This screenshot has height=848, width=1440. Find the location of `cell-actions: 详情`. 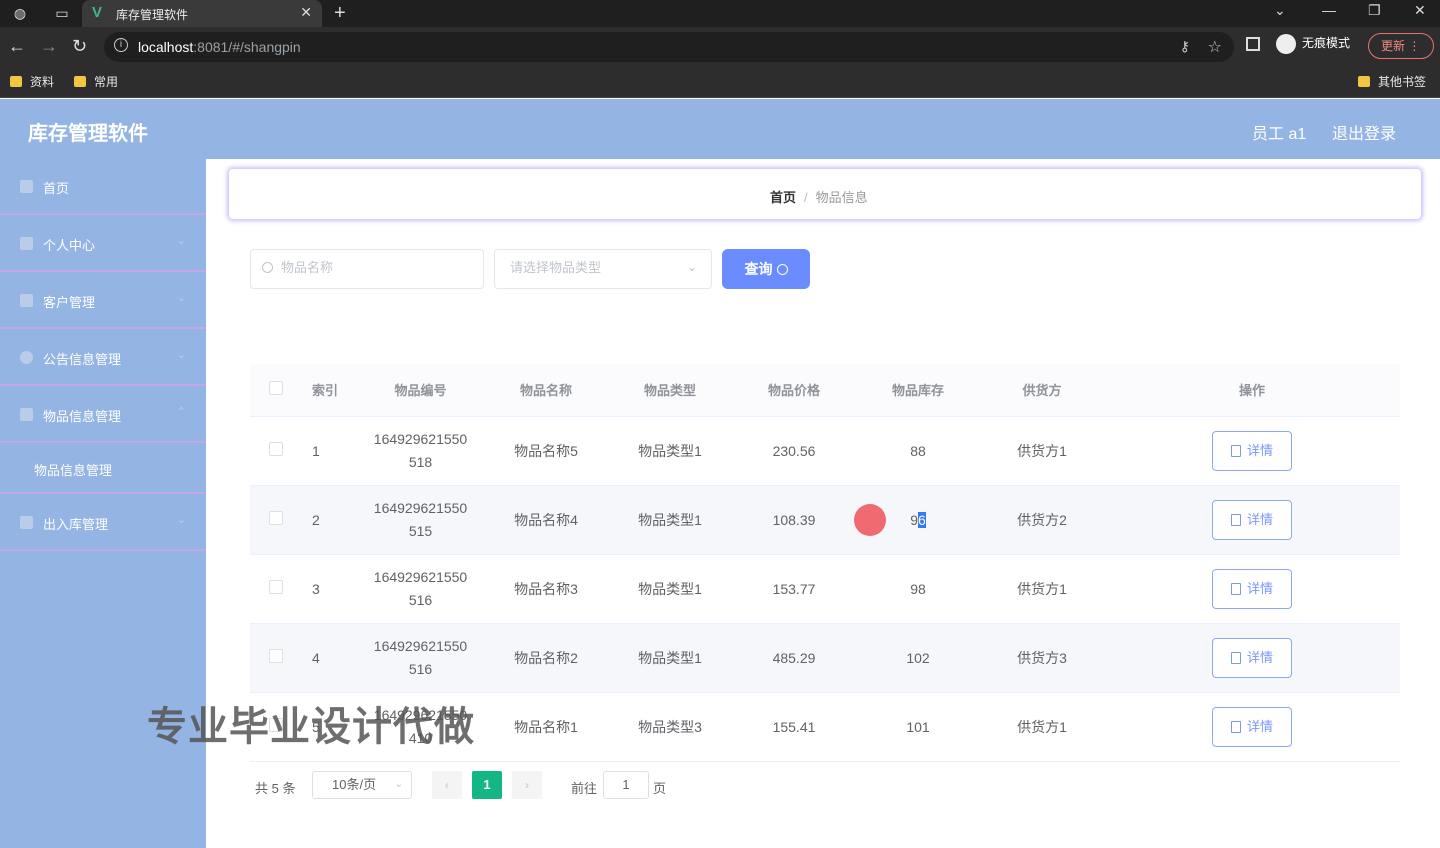

cell-actions: 详情 is located at coordinates (1252, 727).